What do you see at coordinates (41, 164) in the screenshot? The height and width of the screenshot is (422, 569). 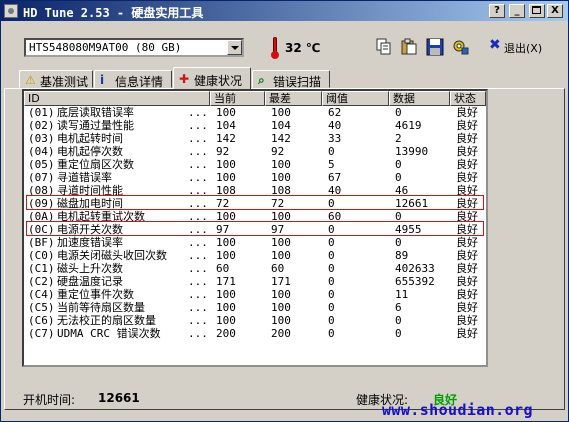 I see `cell-id: (05)` at bounding box center [41, 164].